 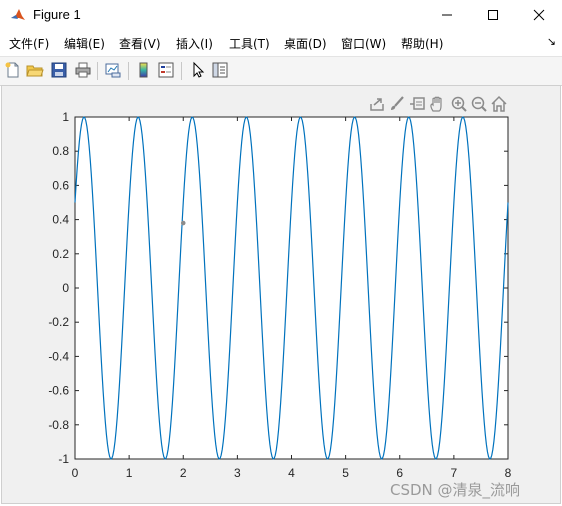 What do you see at coordinates (60, 254) in the screenshot?
I see `y-tick-label: 0.2` at bounding box center [60, 254].